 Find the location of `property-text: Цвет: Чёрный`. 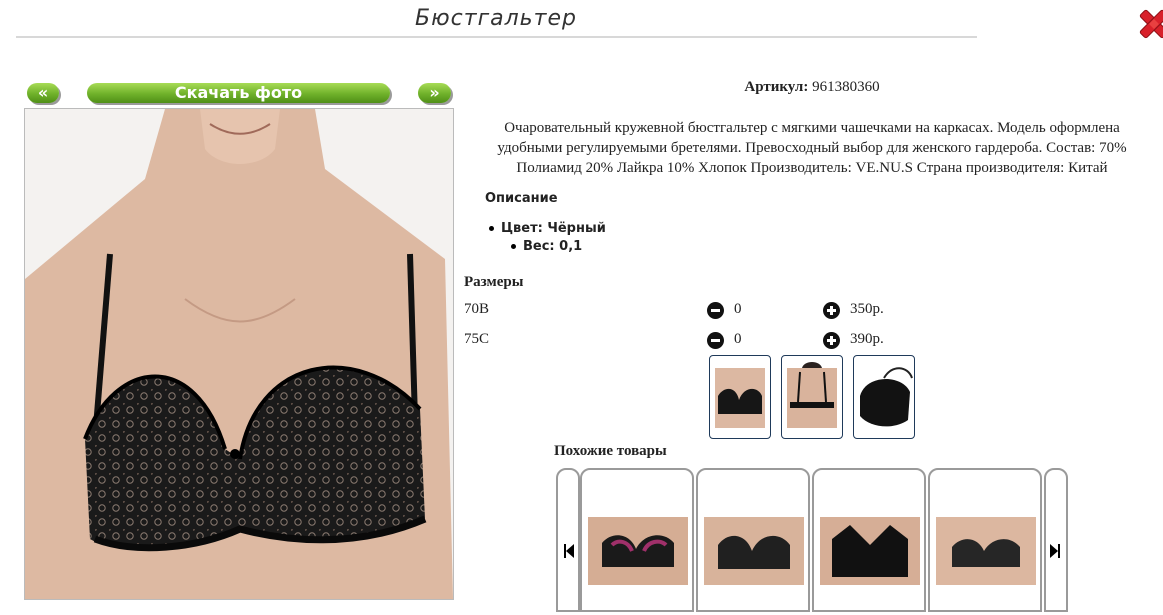

property-text: Цвет: Чёрный is located at coordinates (553, 228).